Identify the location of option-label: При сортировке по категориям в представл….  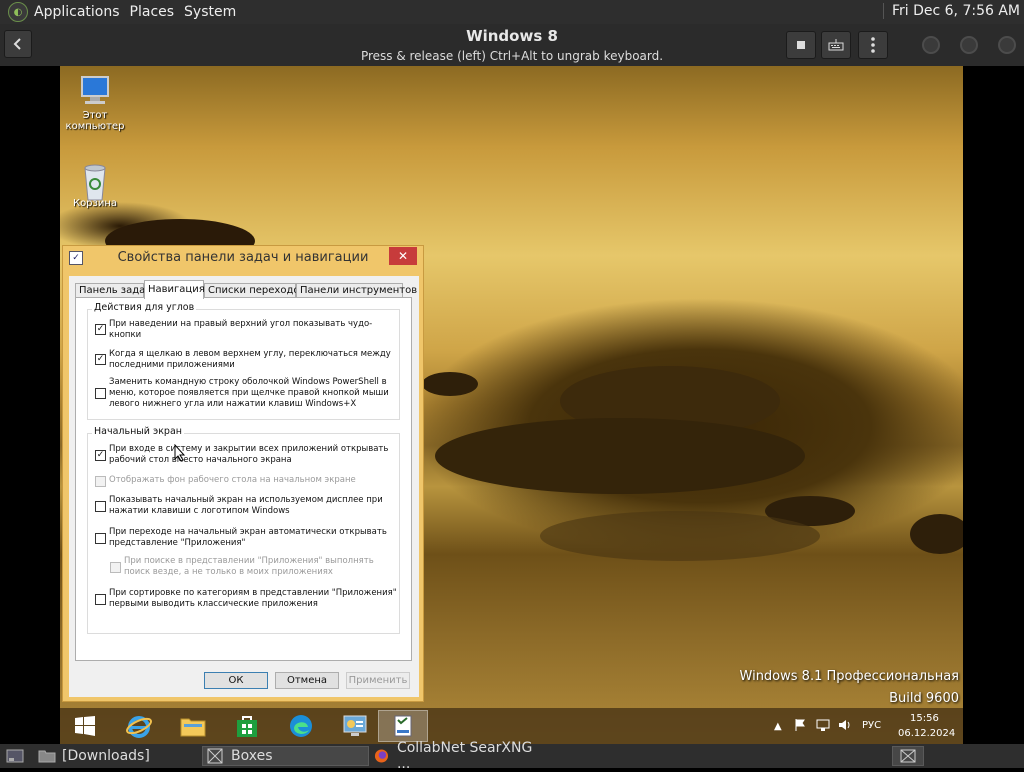
(253, 598).